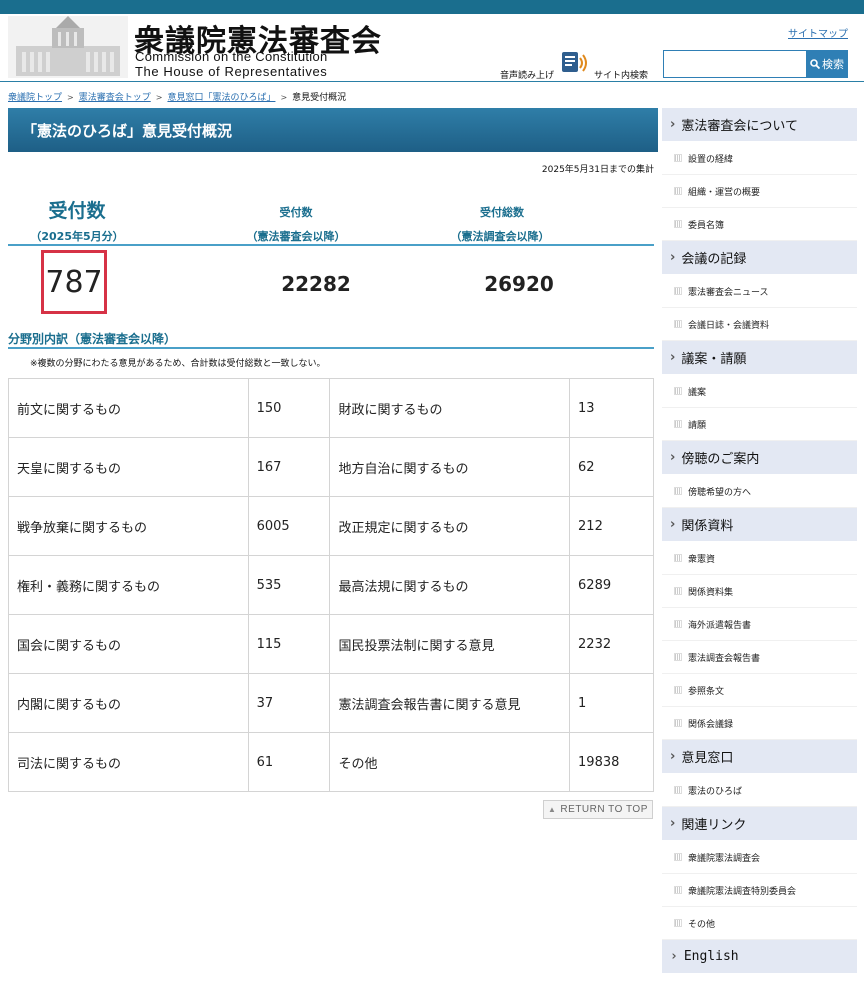  I want to click on sidebar-item-label: 憲法調査会報告書, so click(724, 658).